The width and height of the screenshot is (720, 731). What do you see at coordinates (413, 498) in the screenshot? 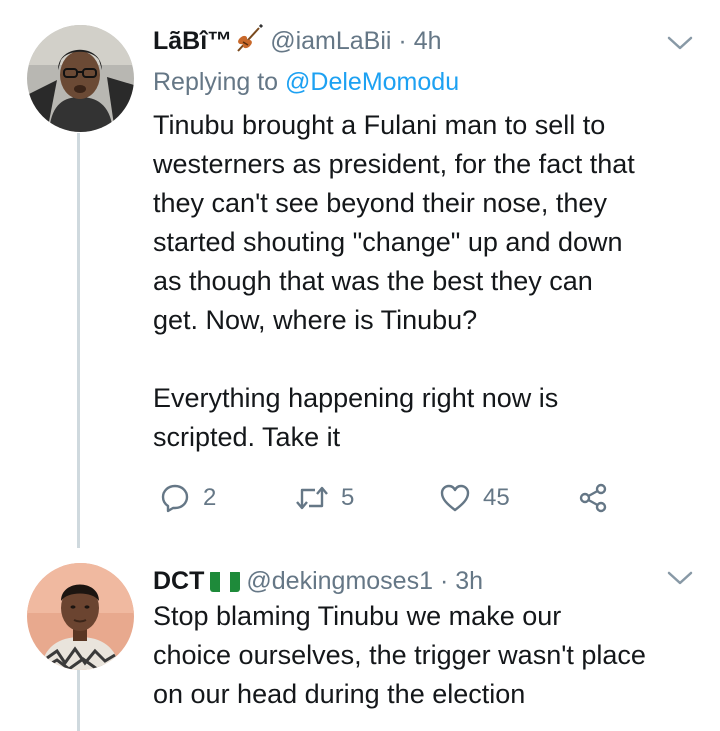
I see `tweet-actions: 2 5 45` at bounding box center [413, 498].